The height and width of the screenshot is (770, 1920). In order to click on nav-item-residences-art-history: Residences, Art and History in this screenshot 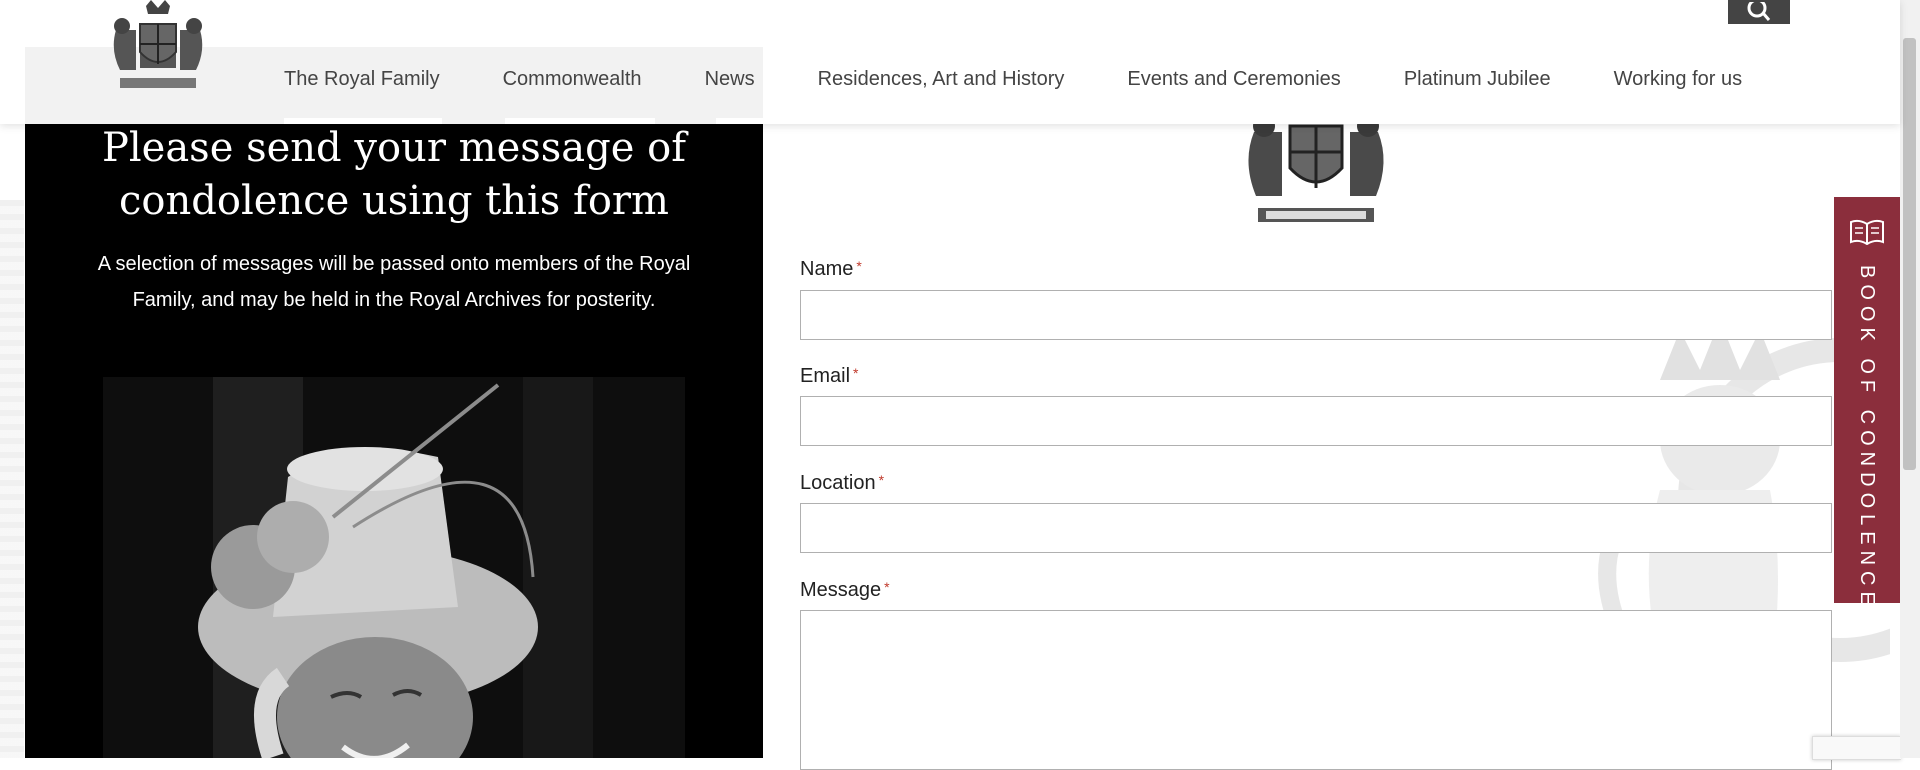, I will do `click(941, 81)`.